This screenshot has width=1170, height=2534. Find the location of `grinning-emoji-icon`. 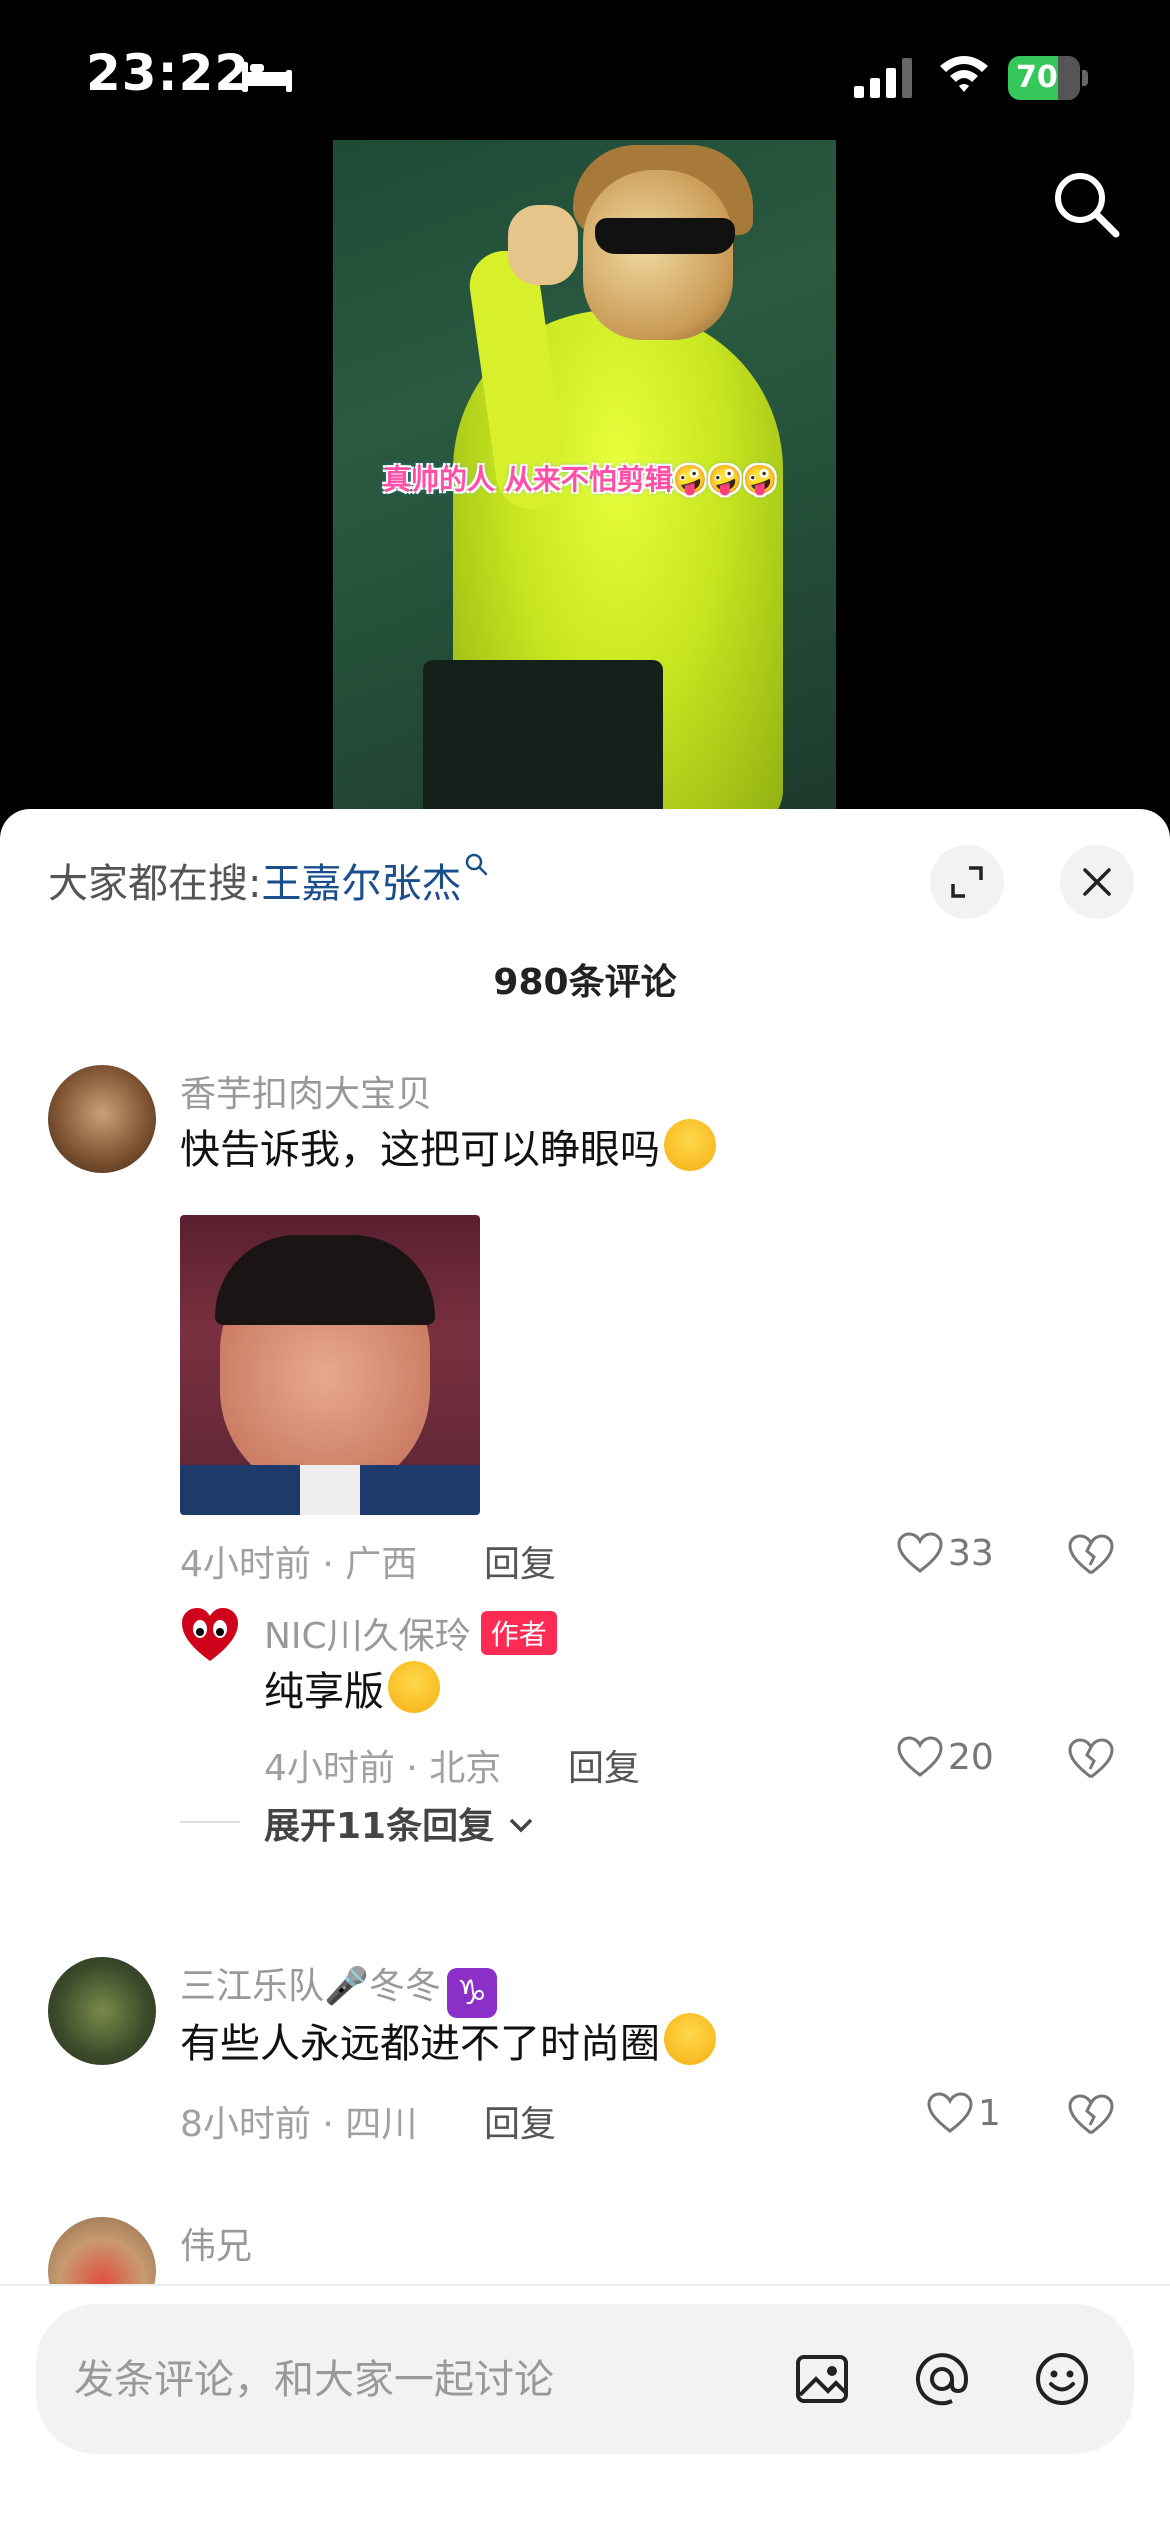

grinning-emoji-icon is located at coordinates (414, 1687).